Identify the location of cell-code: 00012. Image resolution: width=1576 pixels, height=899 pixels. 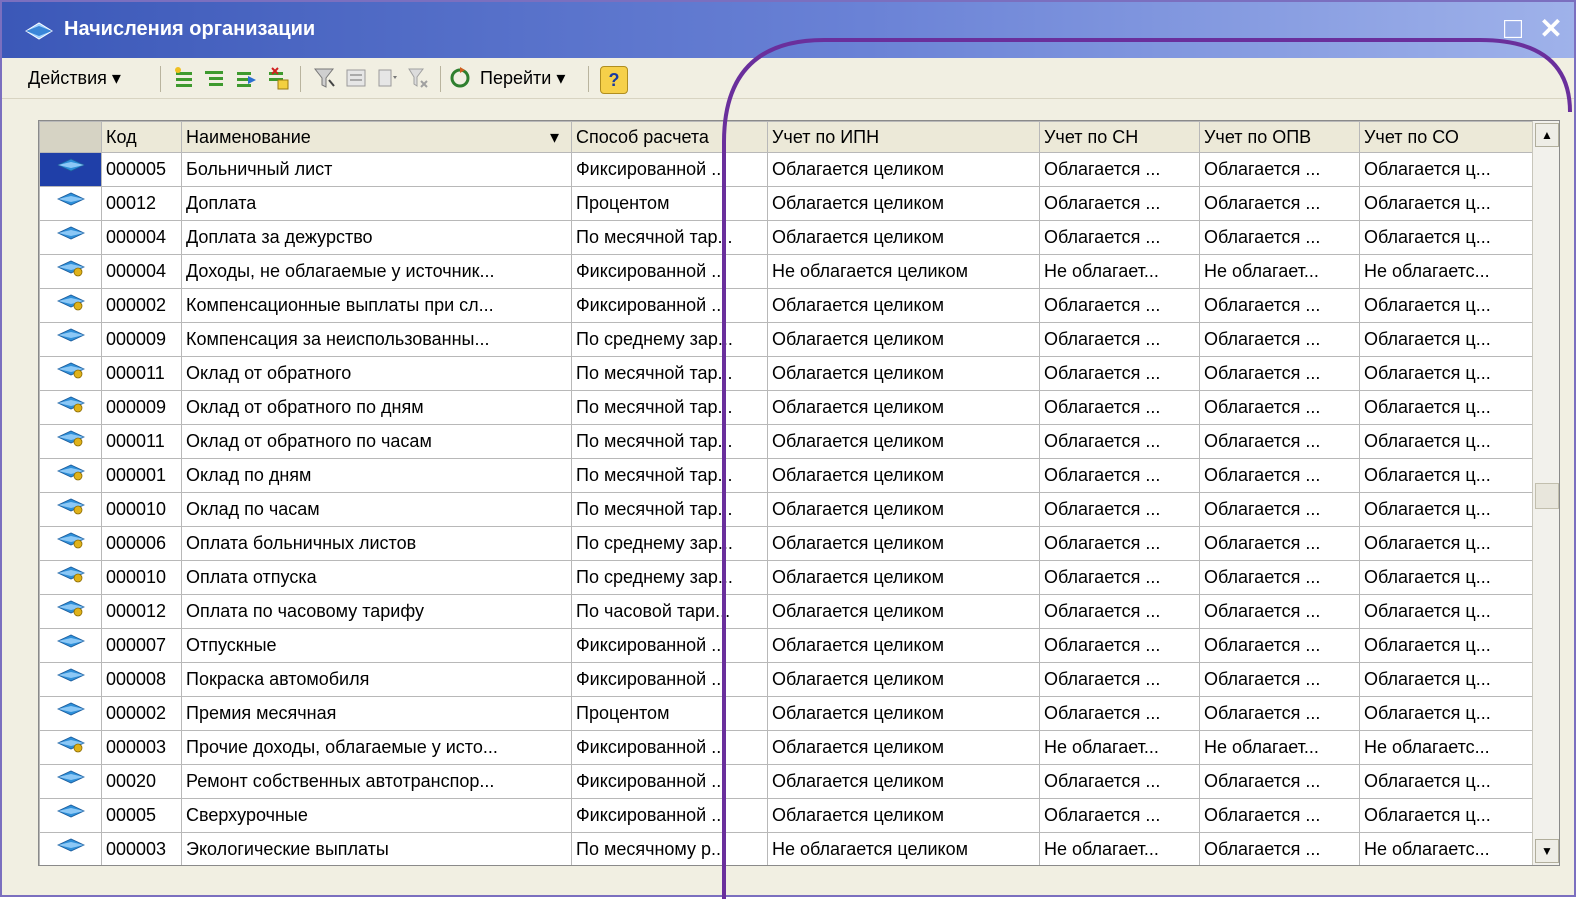
(141, 203).